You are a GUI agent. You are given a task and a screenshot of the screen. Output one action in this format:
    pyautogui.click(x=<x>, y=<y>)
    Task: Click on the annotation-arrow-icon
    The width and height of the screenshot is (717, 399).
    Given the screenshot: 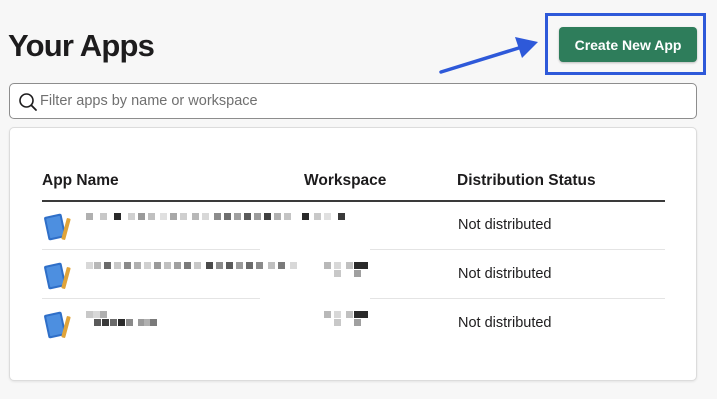 What is the action you would take?
    pyautogui.click(x=488, y=55)
    